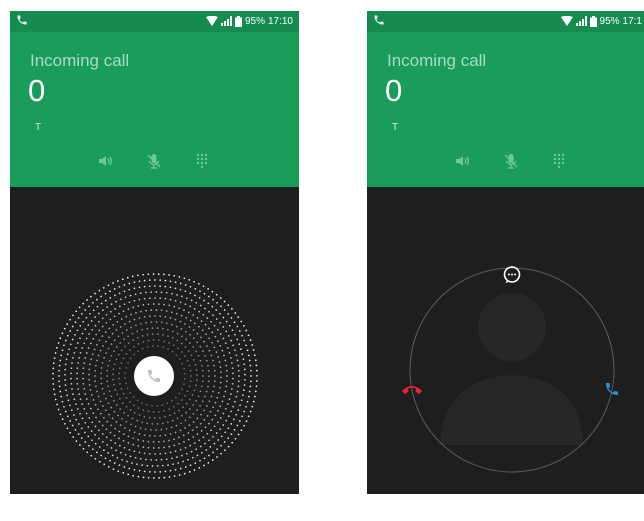  I want to click on answer-icon, so click(612, 389).